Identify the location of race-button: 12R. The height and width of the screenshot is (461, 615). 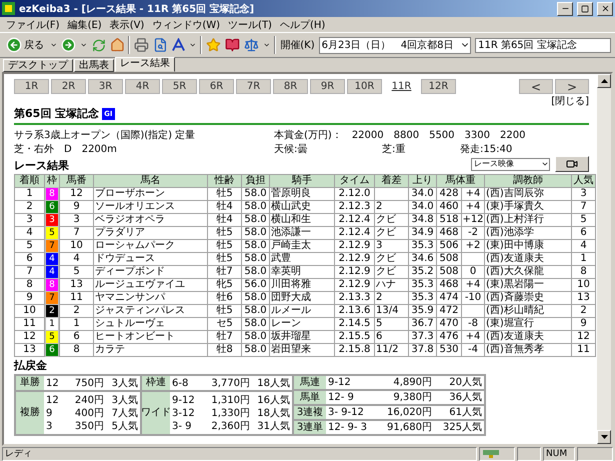
(438, 86).